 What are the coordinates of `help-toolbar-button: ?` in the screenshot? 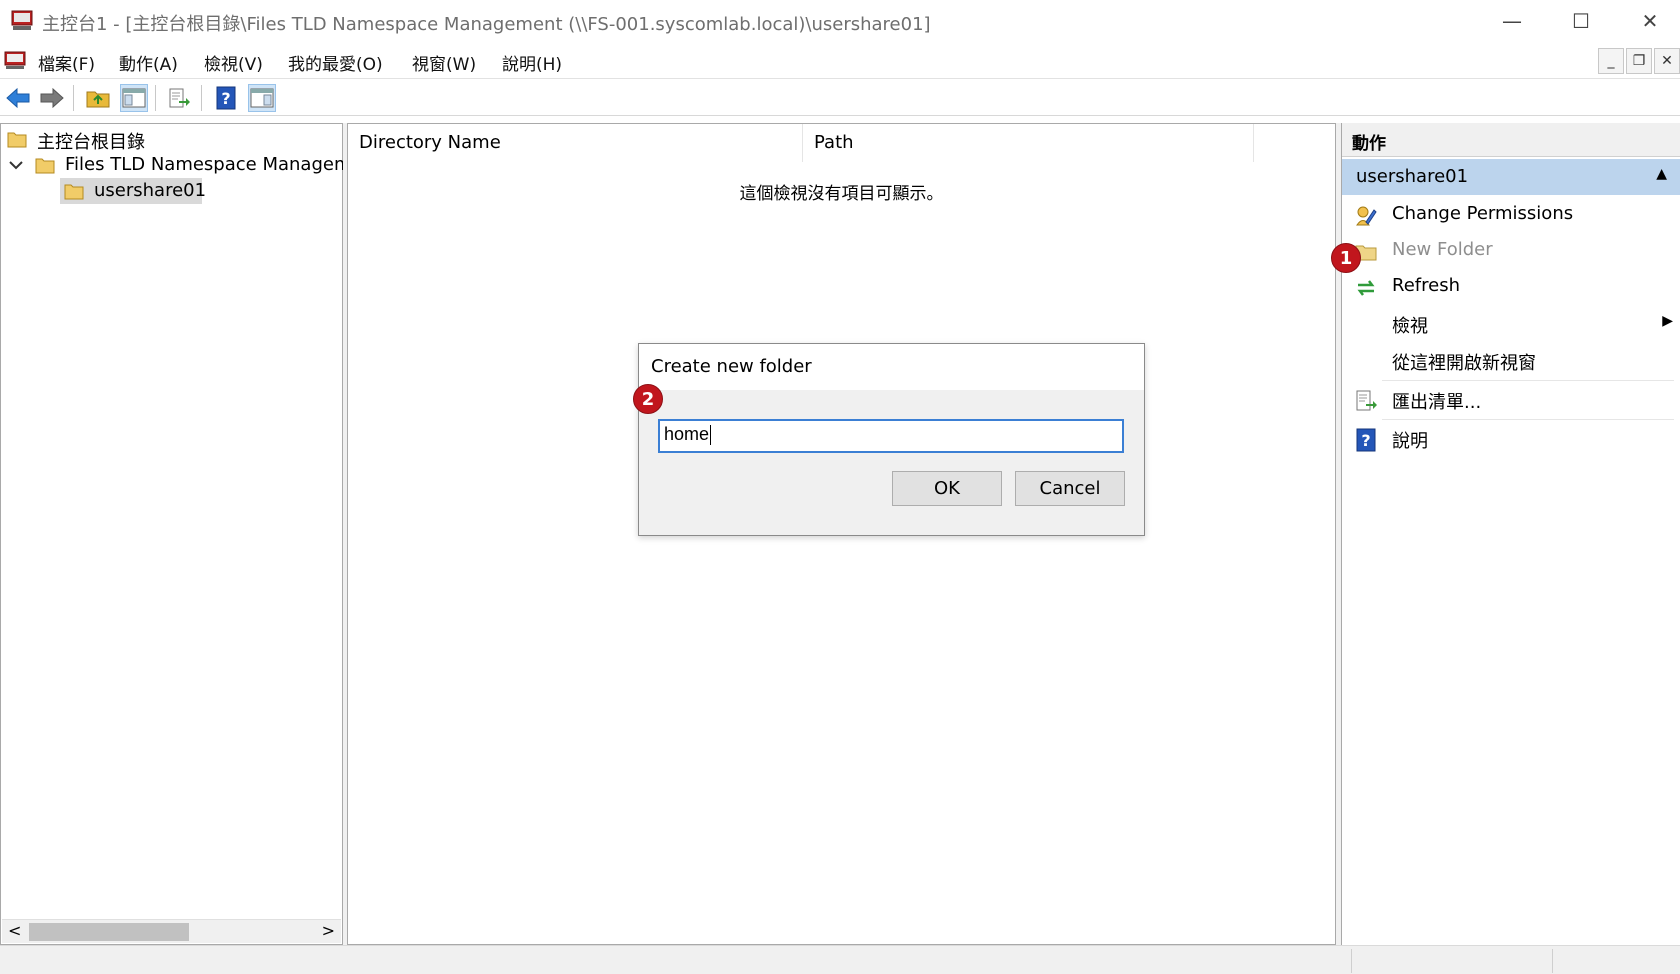 It's located at (226, 98).